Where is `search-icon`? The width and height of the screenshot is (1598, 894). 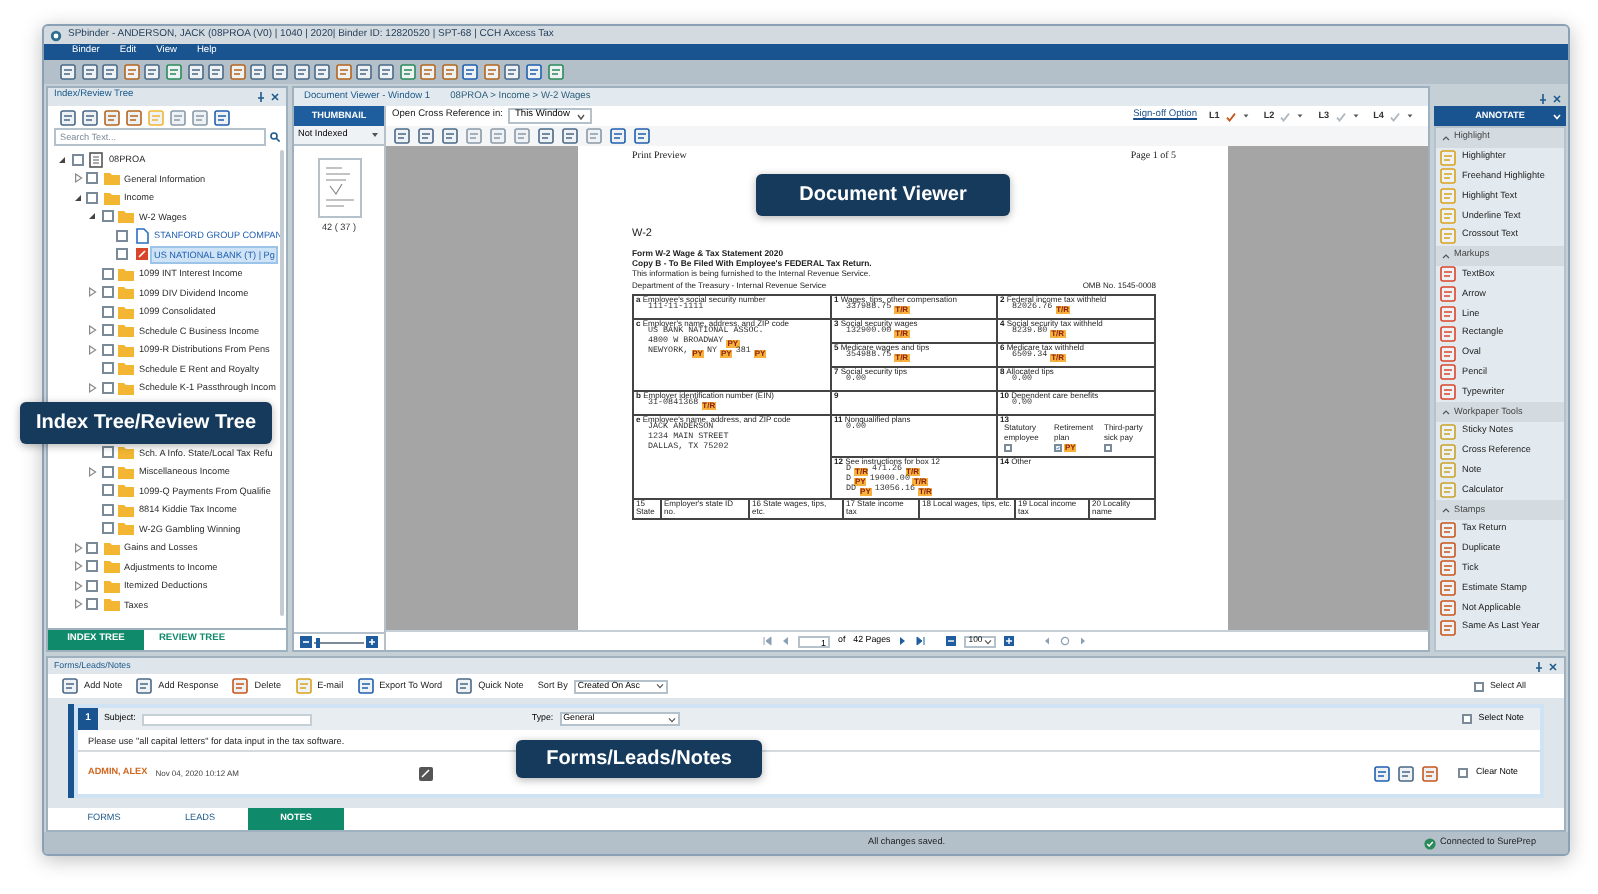 search-icon is located at coordinates (275, 137).